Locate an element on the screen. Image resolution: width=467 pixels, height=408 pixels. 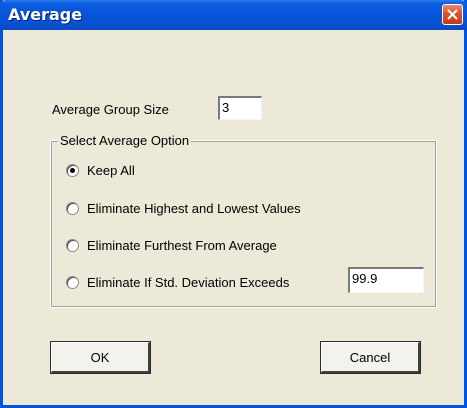
radio-selected-dot is located at coordinates (72, 170).